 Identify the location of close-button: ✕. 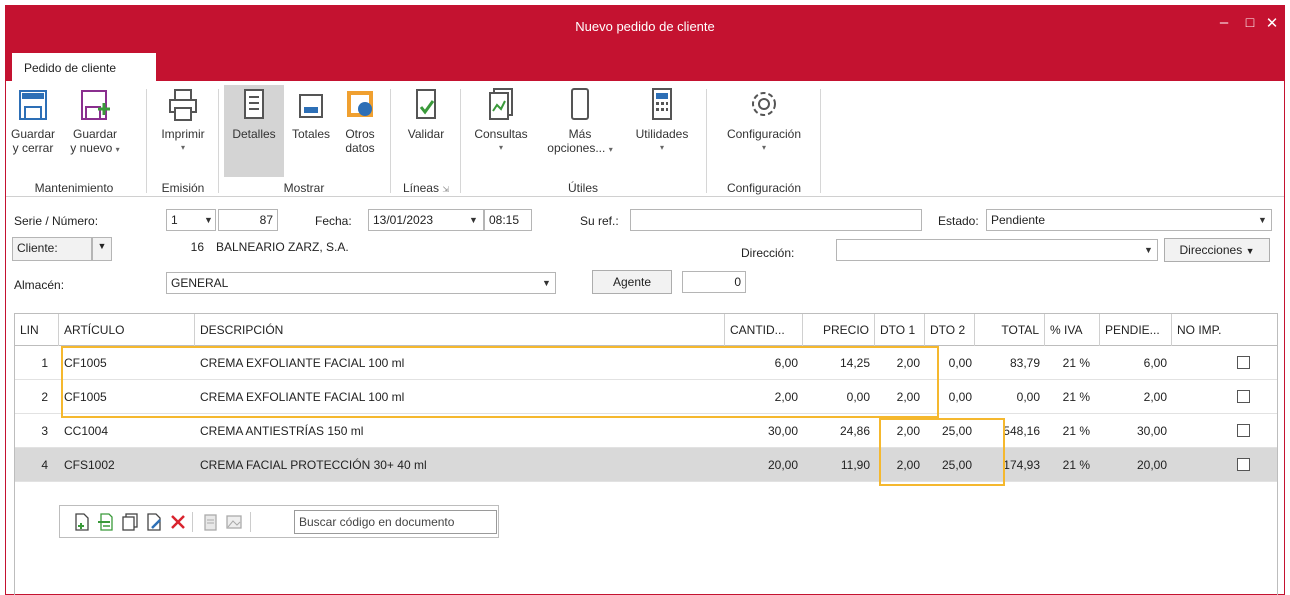
(1272, 23).